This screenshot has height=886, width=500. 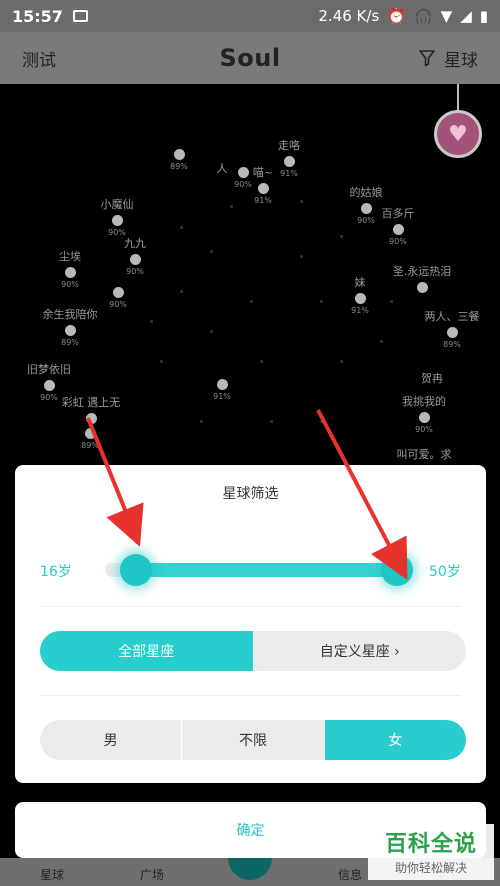 I want to click on user-name: 尘埃, so click(x=70, y=256).